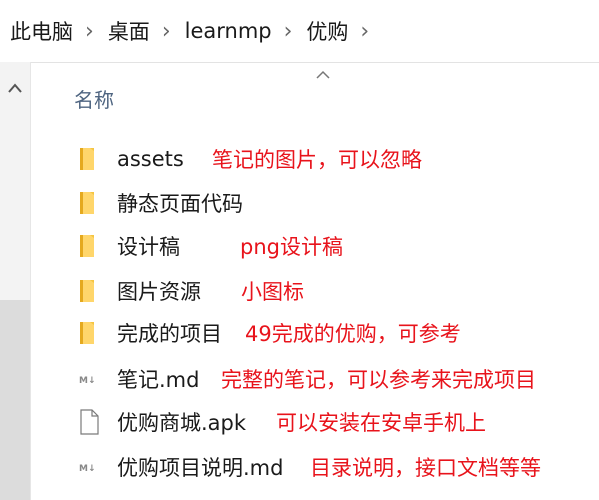  What do you see at coordinates (228, 31) in the screenshot?
I see `breadcrumb-item-learnmp: learnmp` at bounding box center [228, 31].